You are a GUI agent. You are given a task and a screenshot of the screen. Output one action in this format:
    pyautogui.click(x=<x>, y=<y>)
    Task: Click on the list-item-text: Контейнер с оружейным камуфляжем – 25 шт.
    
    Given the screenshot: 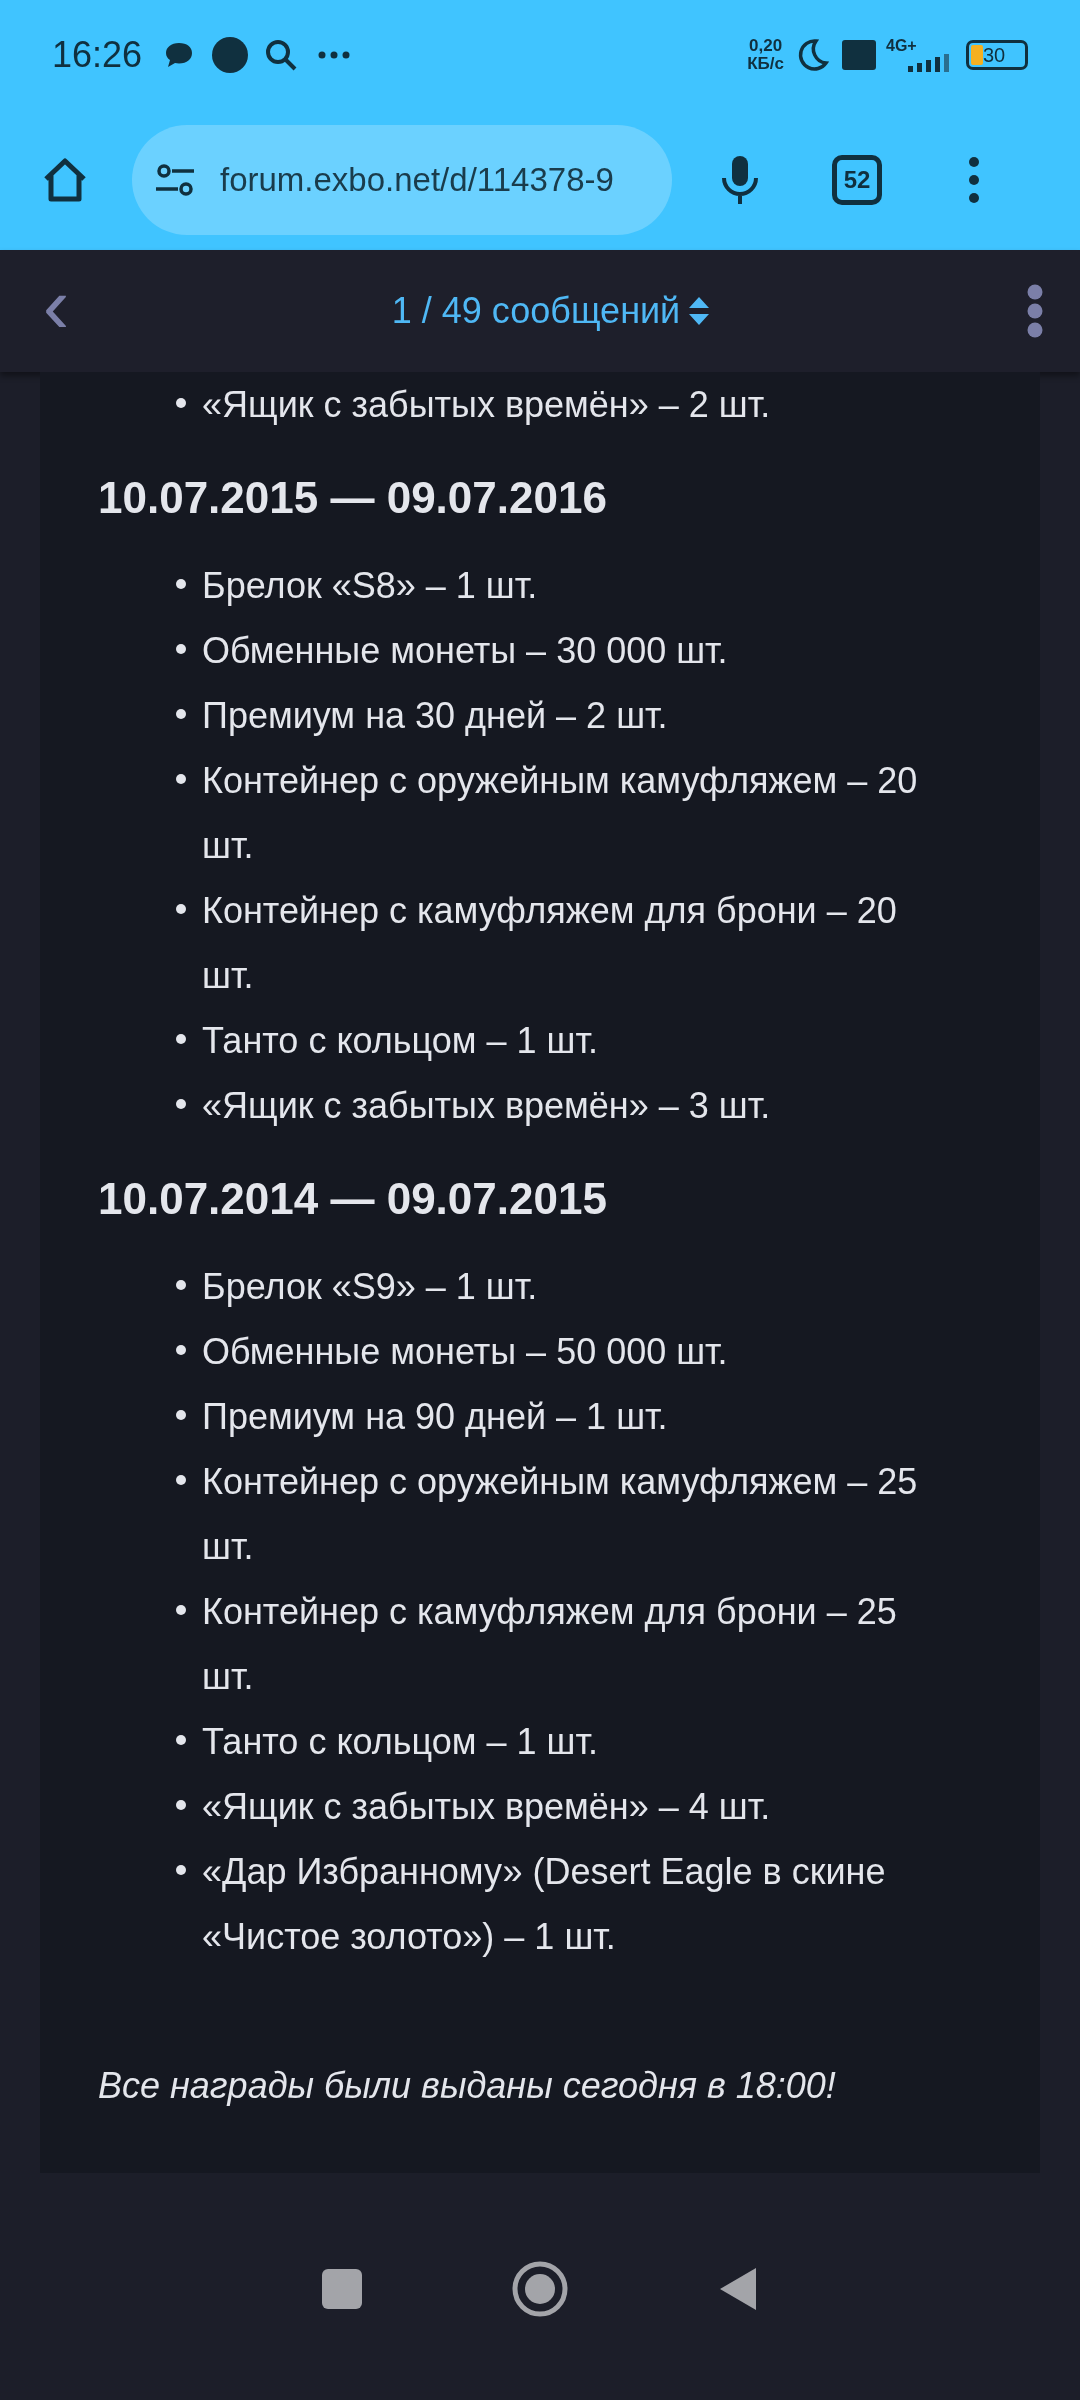 What is the action you would take?
    pyautogui.click(x=560, y=1514)
    